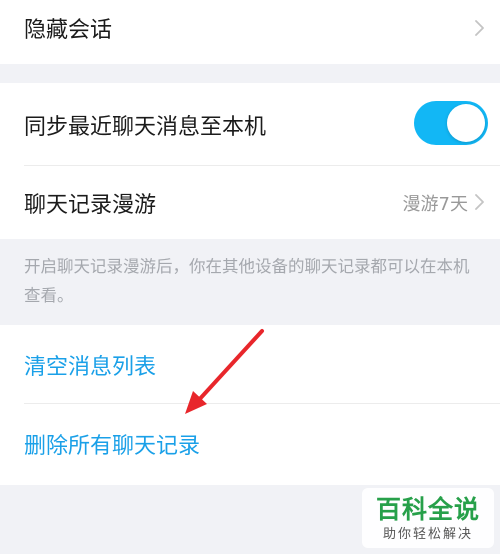  What do you see at coordinates (427, 534) in the screenshot?
I see `watermark-subtitle: 助你轻松解决` at bounding box center [427, 534].